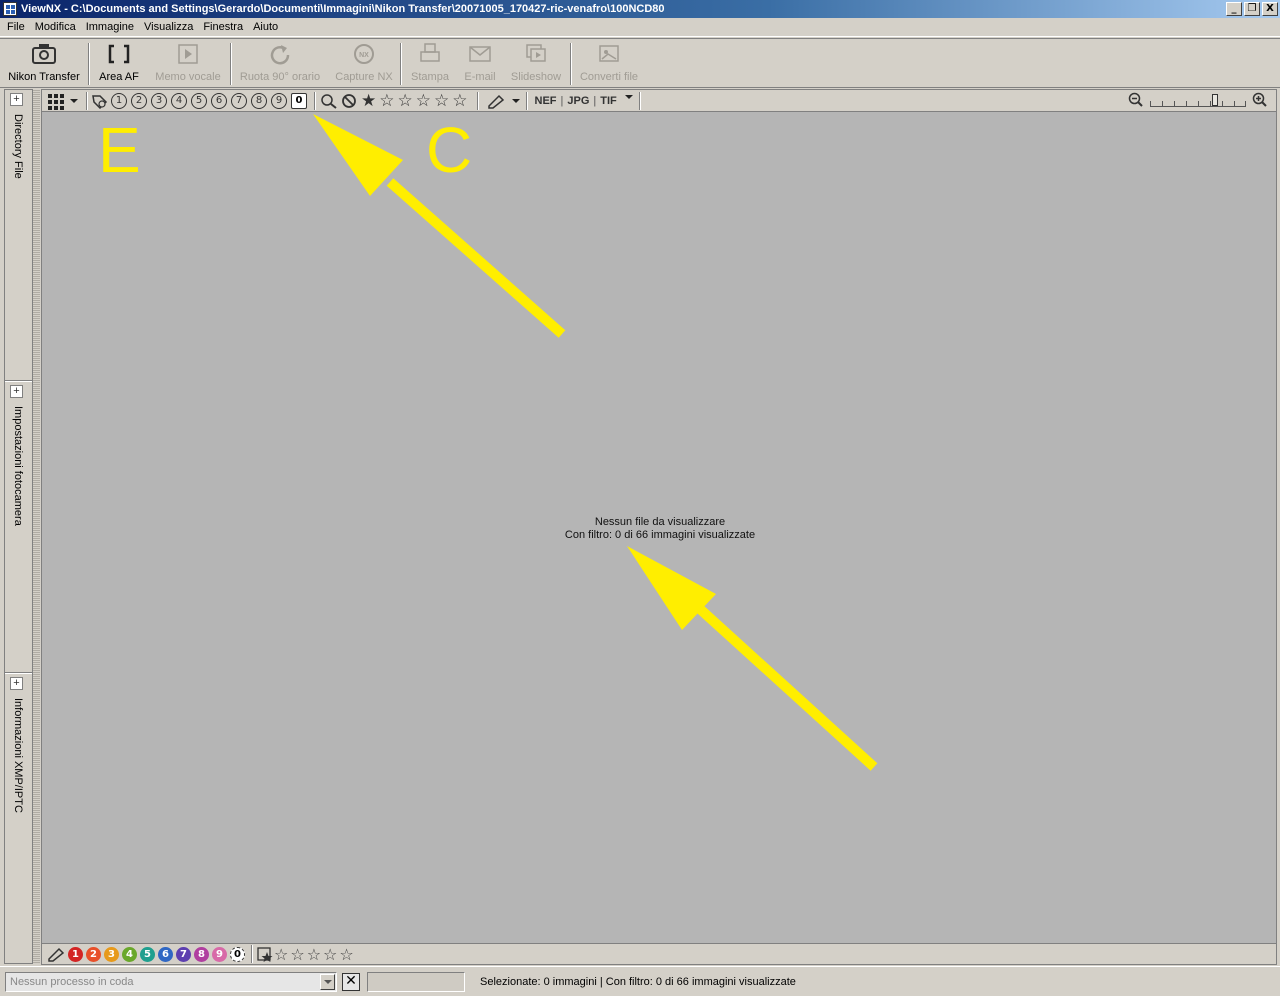  I want to click on minimize-button: _, so click(1234, 9).